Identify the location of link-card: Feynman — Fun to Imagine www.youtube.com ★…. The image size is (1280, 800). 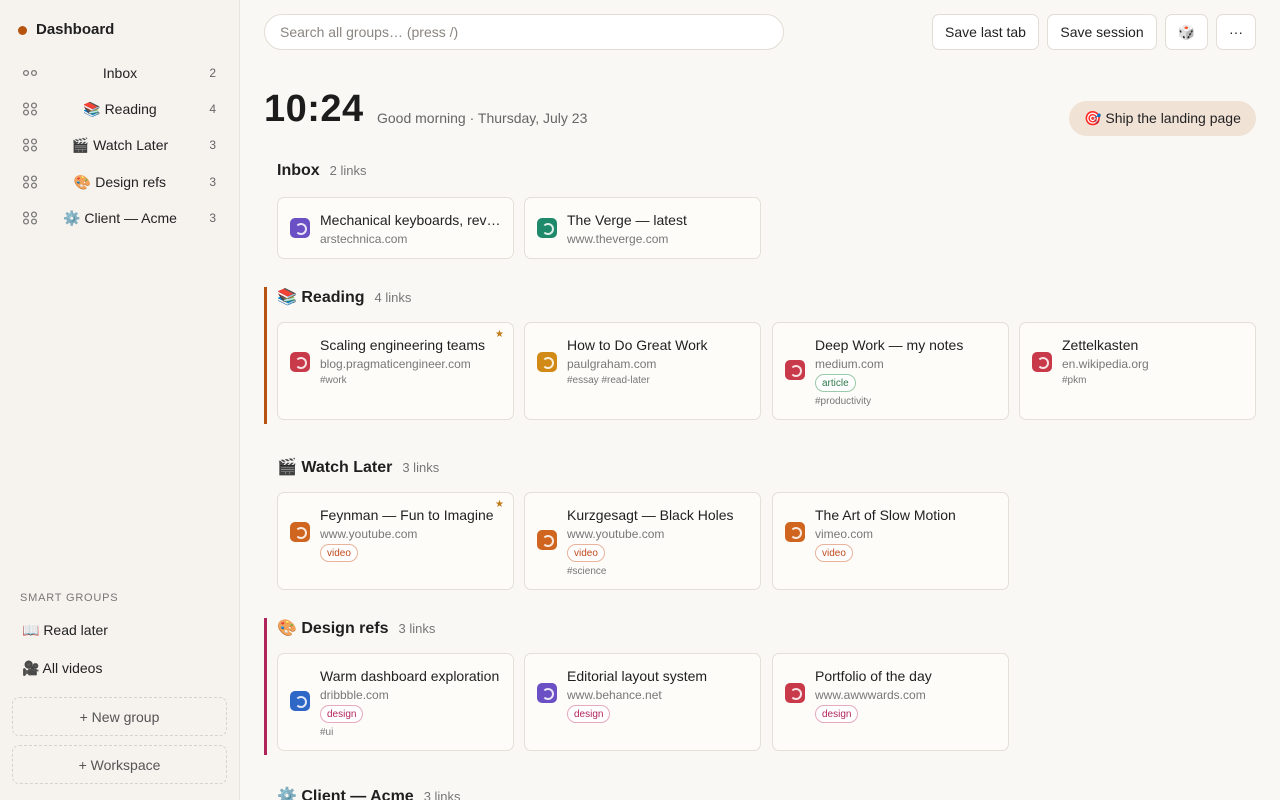
(395, 541).